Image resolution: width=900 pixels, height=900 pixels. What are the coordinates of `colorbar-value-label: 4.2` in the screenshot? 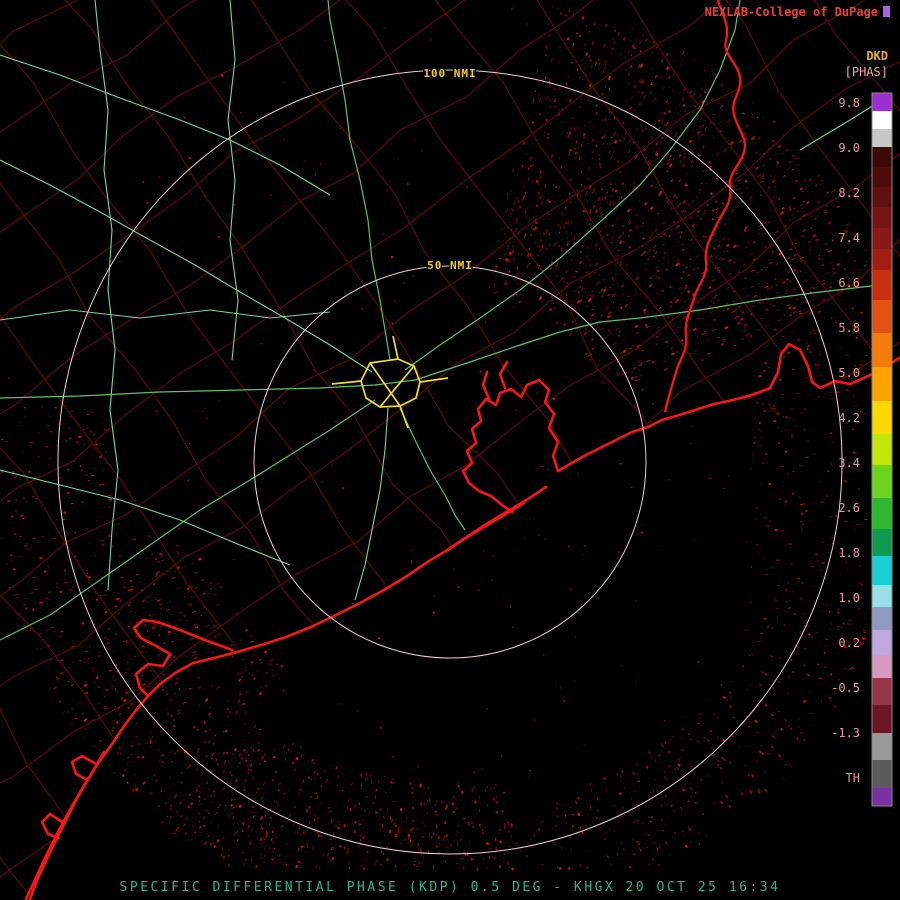 It's located at (849, 418).